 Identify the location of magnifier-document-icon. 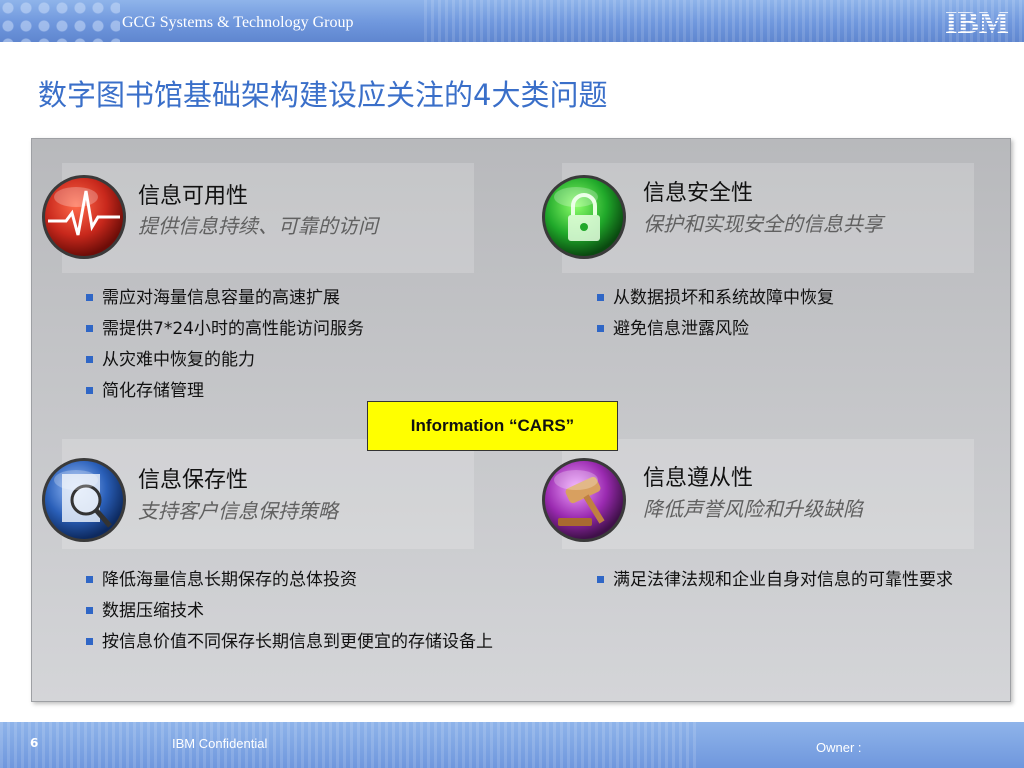
(84, 500).